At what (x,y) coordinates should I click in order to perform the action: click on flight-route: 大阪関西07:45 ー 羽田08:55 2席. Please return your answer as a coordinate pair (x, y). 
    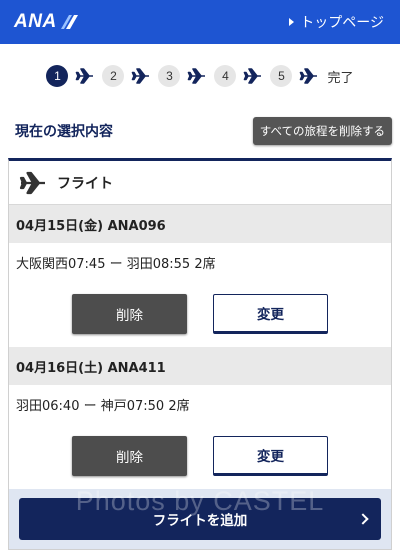
    Looking at the image, I should click on (116, 264).